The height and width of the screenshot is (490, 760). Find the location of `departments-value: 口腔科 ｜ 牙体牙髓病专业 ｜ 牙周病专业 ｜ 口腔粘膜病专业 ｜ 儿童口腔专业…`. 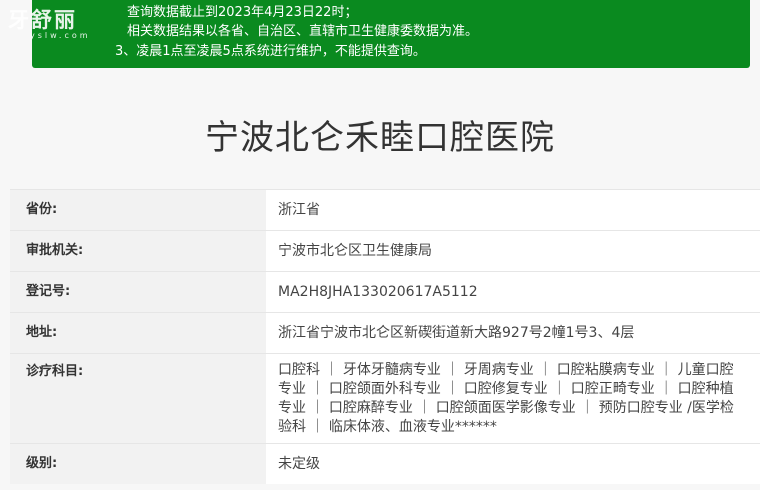

departments-value: 口腔科 ｜ 牙体牙髓病专业 ｜ 牙周病专业 ｜ 口腔粘膜病专业 ｜ 儿童口腔专业… is located at coordinates (506, 398).